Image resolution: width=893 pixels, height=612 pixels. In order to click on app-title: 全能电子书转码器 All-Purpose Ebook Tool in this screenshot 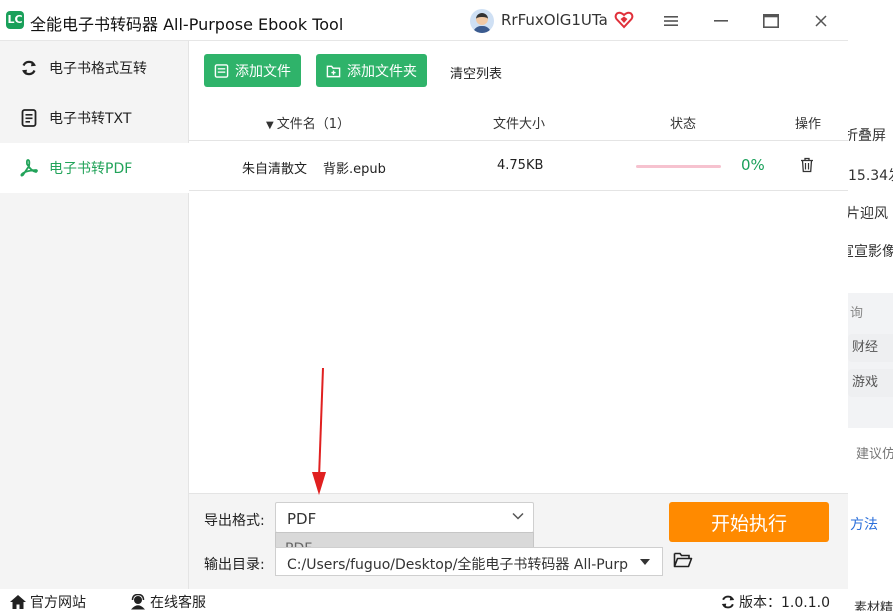, I will do `click(187, 24)`.